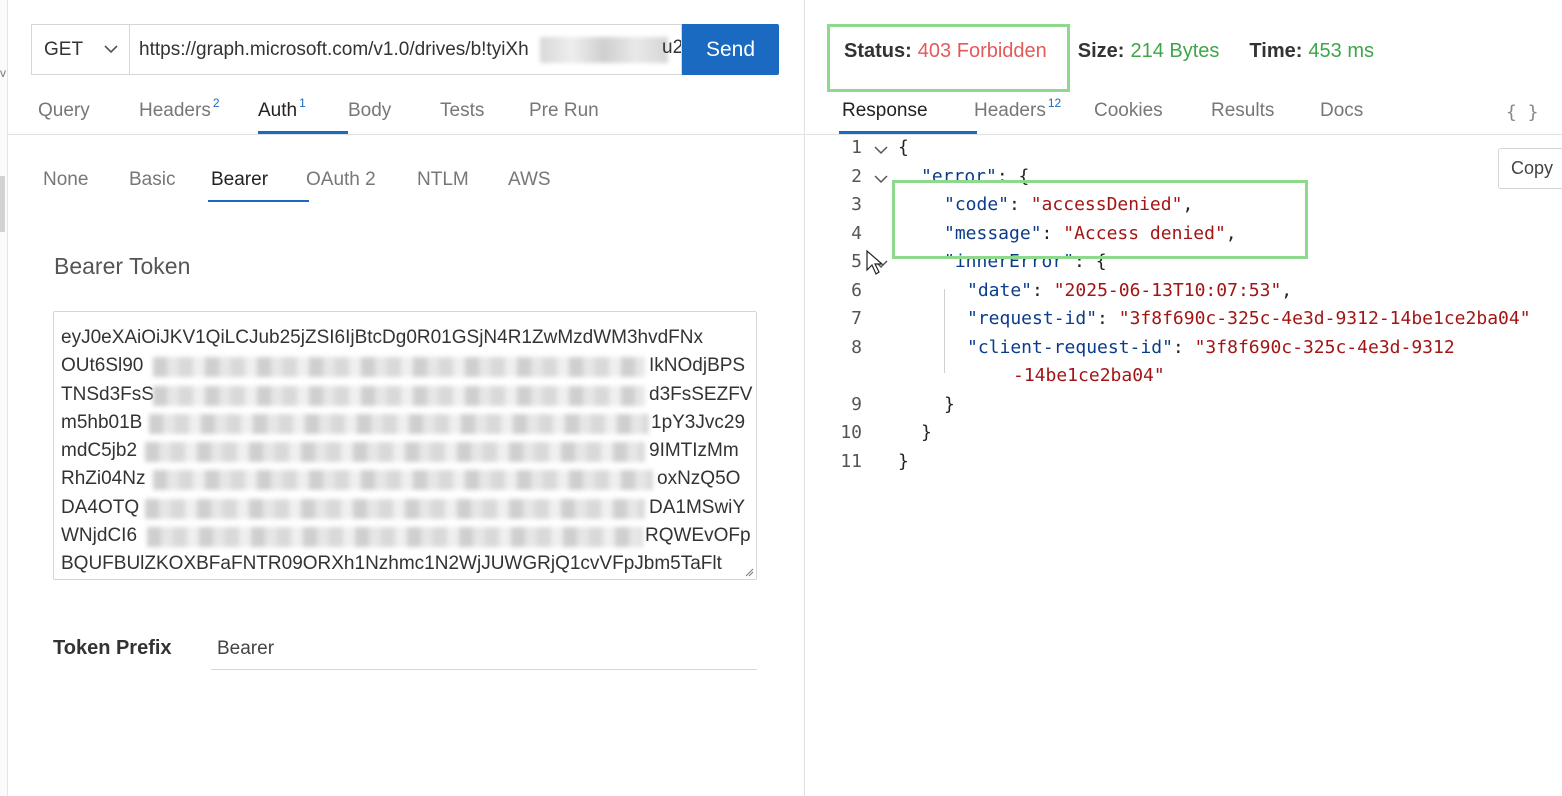  I want to click on mouse-pointer-icon, so click(875, 262).